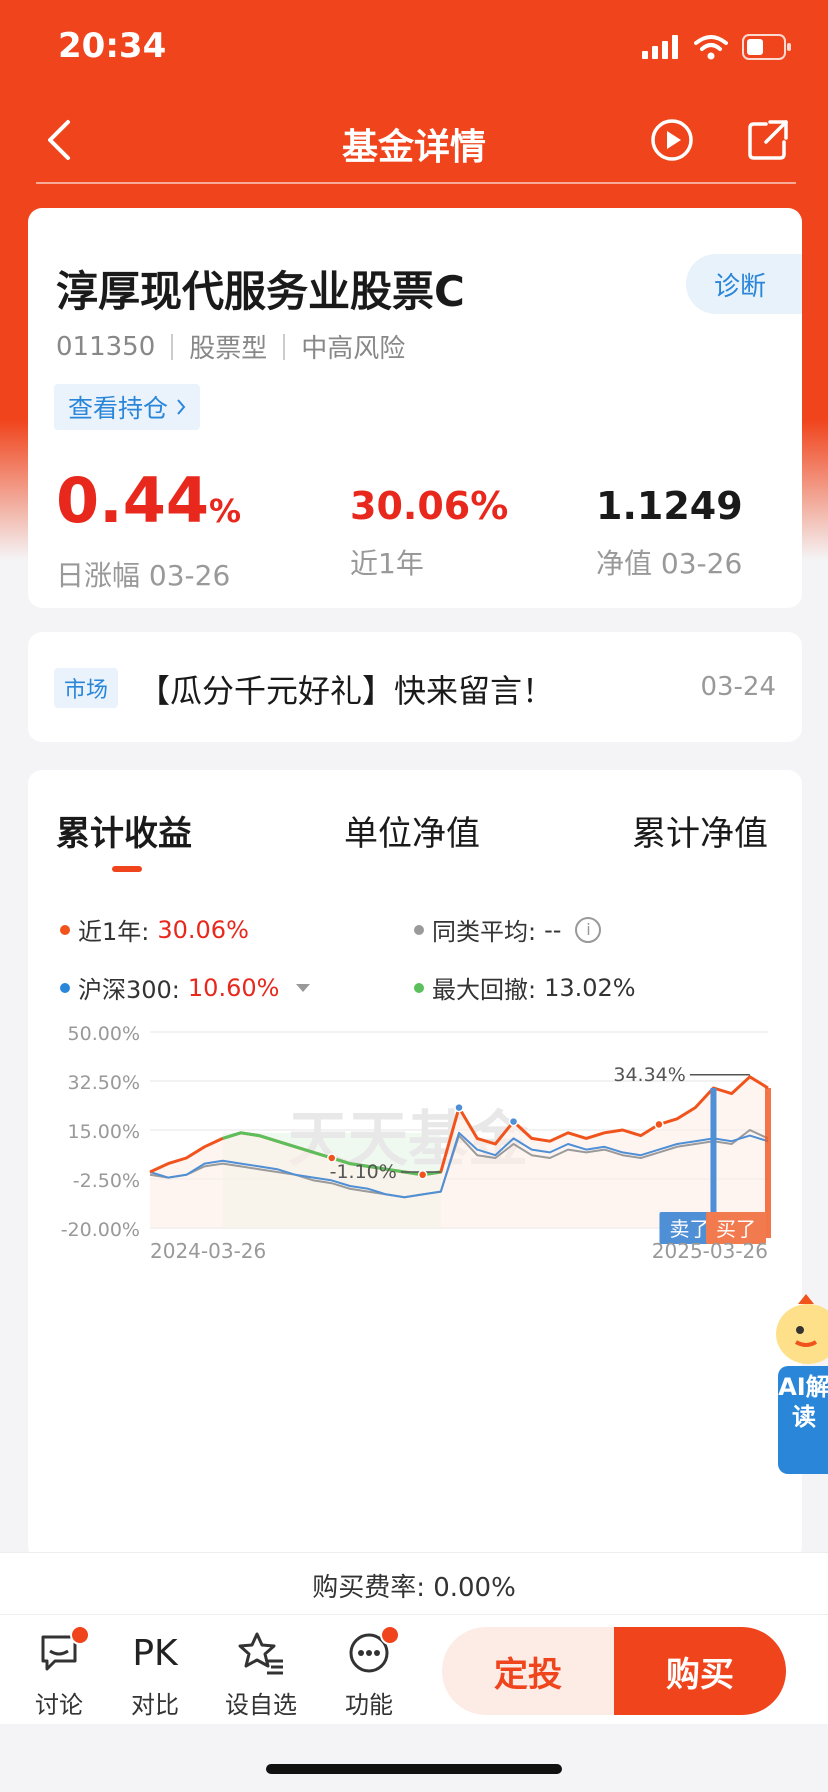  Describe the element at coordinates (803, 1420) in the screenshot. I see `ai-interpret-button: AI解读` at that location.